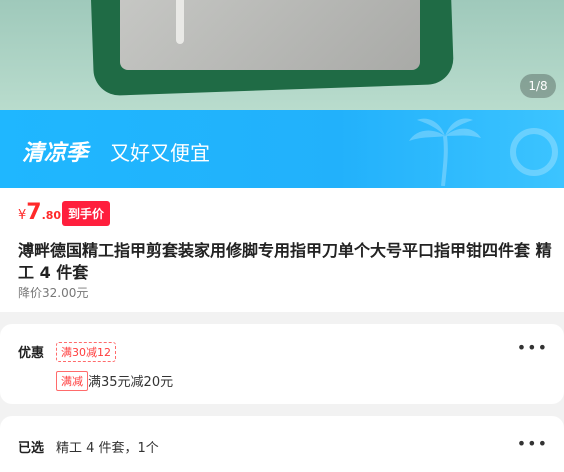 Image resolution: width=564 pixels, height=472 pixels. I want to click on original-price: 降价32.00元, so click(53, 293).